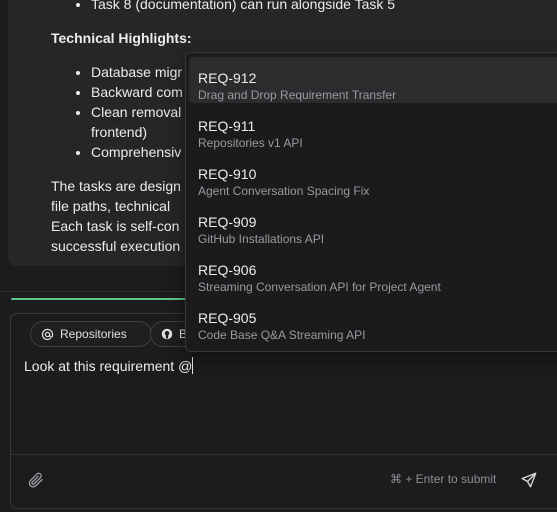 The image size is (557, 512). What do you see at coordinates (227, 126) in the screenshot?
I see `requirement-id: REQ-911` at bounding box center [227, 126].